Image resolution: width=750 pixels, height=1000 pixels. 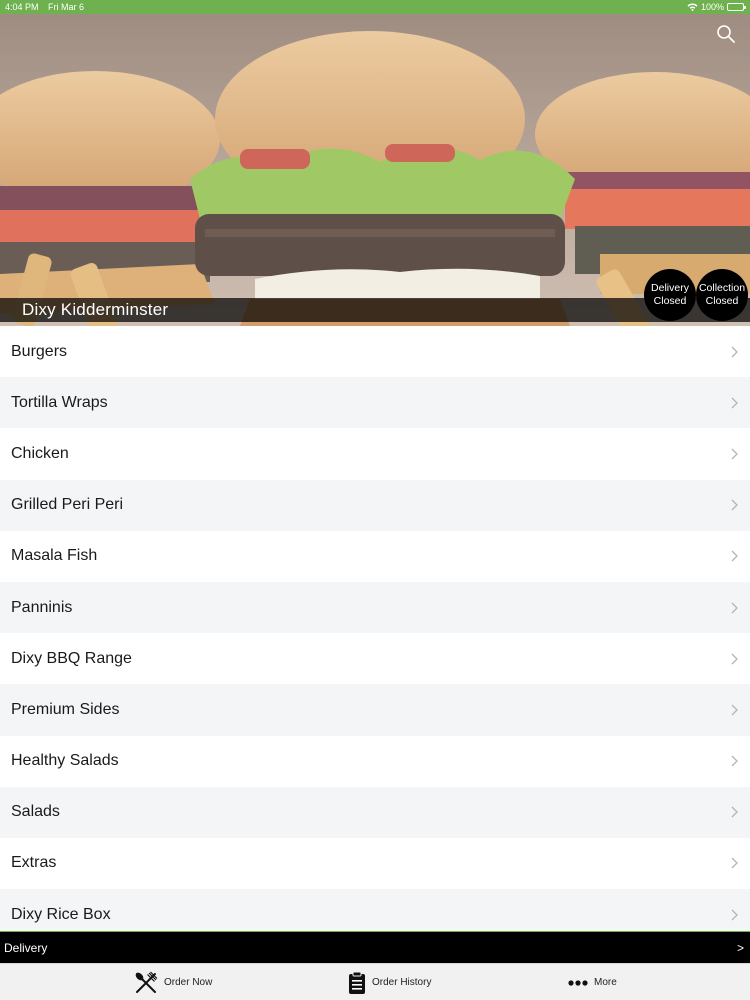 I want to click on menu-item-label: Panninis, so click(x=42, y=607).